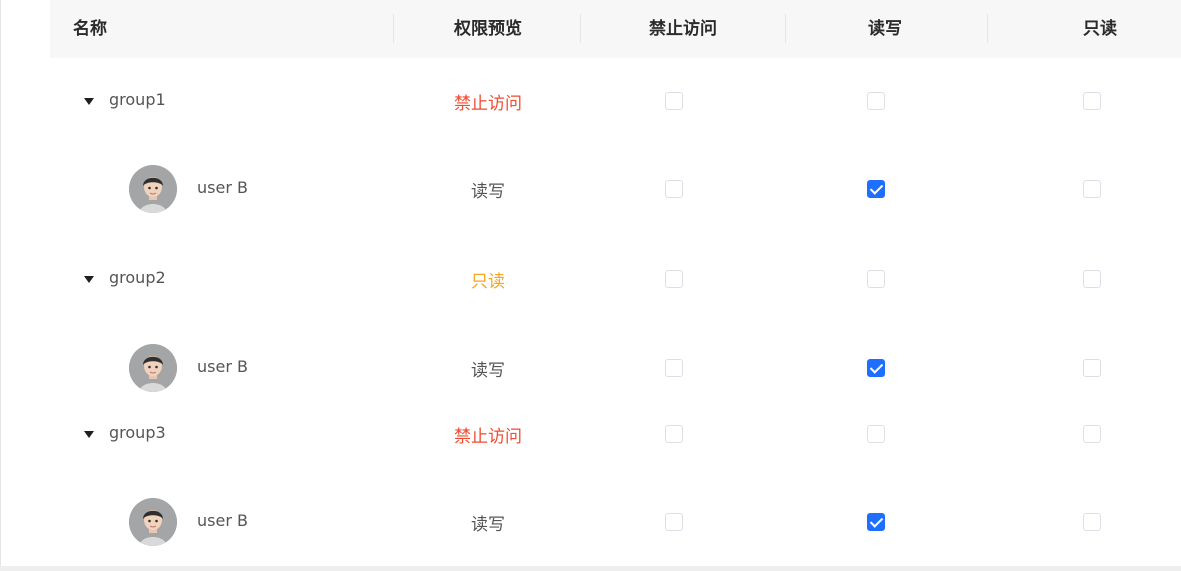  I want to click on group-name: group2, so click(137, 277).